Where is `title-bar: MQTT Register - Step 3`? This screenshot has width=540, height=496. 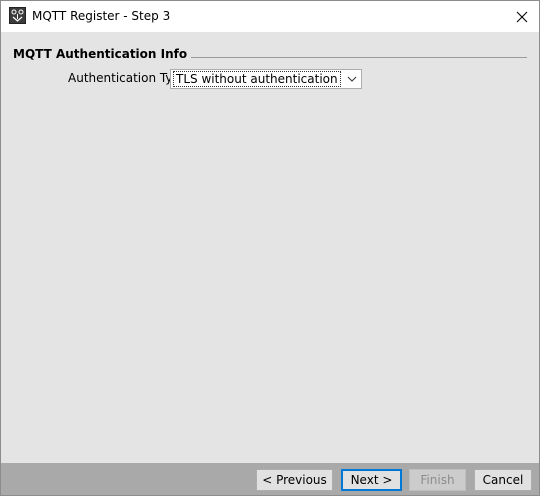
title-bar: MQTT Register - Step 3 is located at coordinates (270, 16).